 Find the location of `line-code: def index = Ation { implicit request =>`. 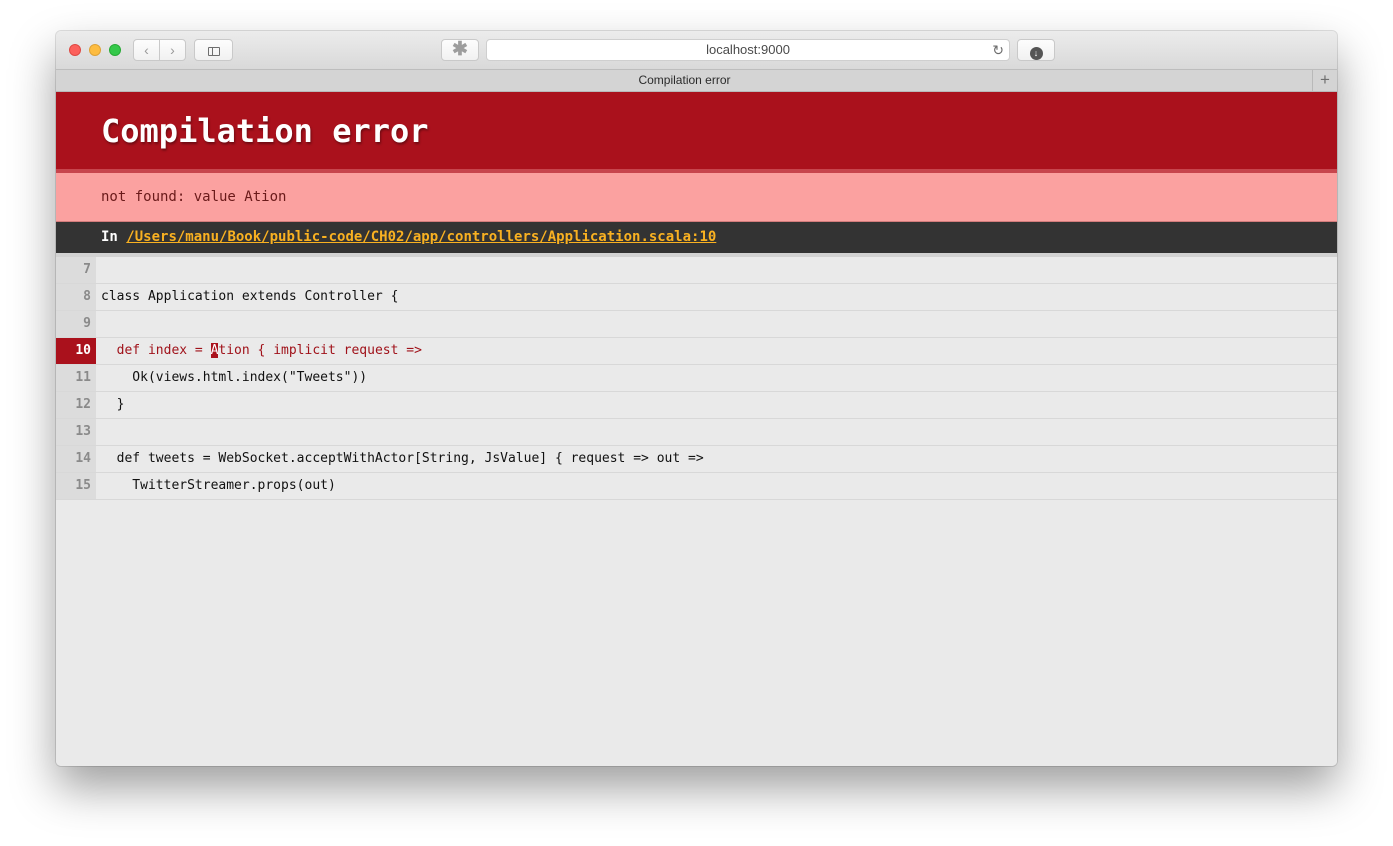

line-code: def index = Ation { implicit request => is located at coordinates (261, 351).